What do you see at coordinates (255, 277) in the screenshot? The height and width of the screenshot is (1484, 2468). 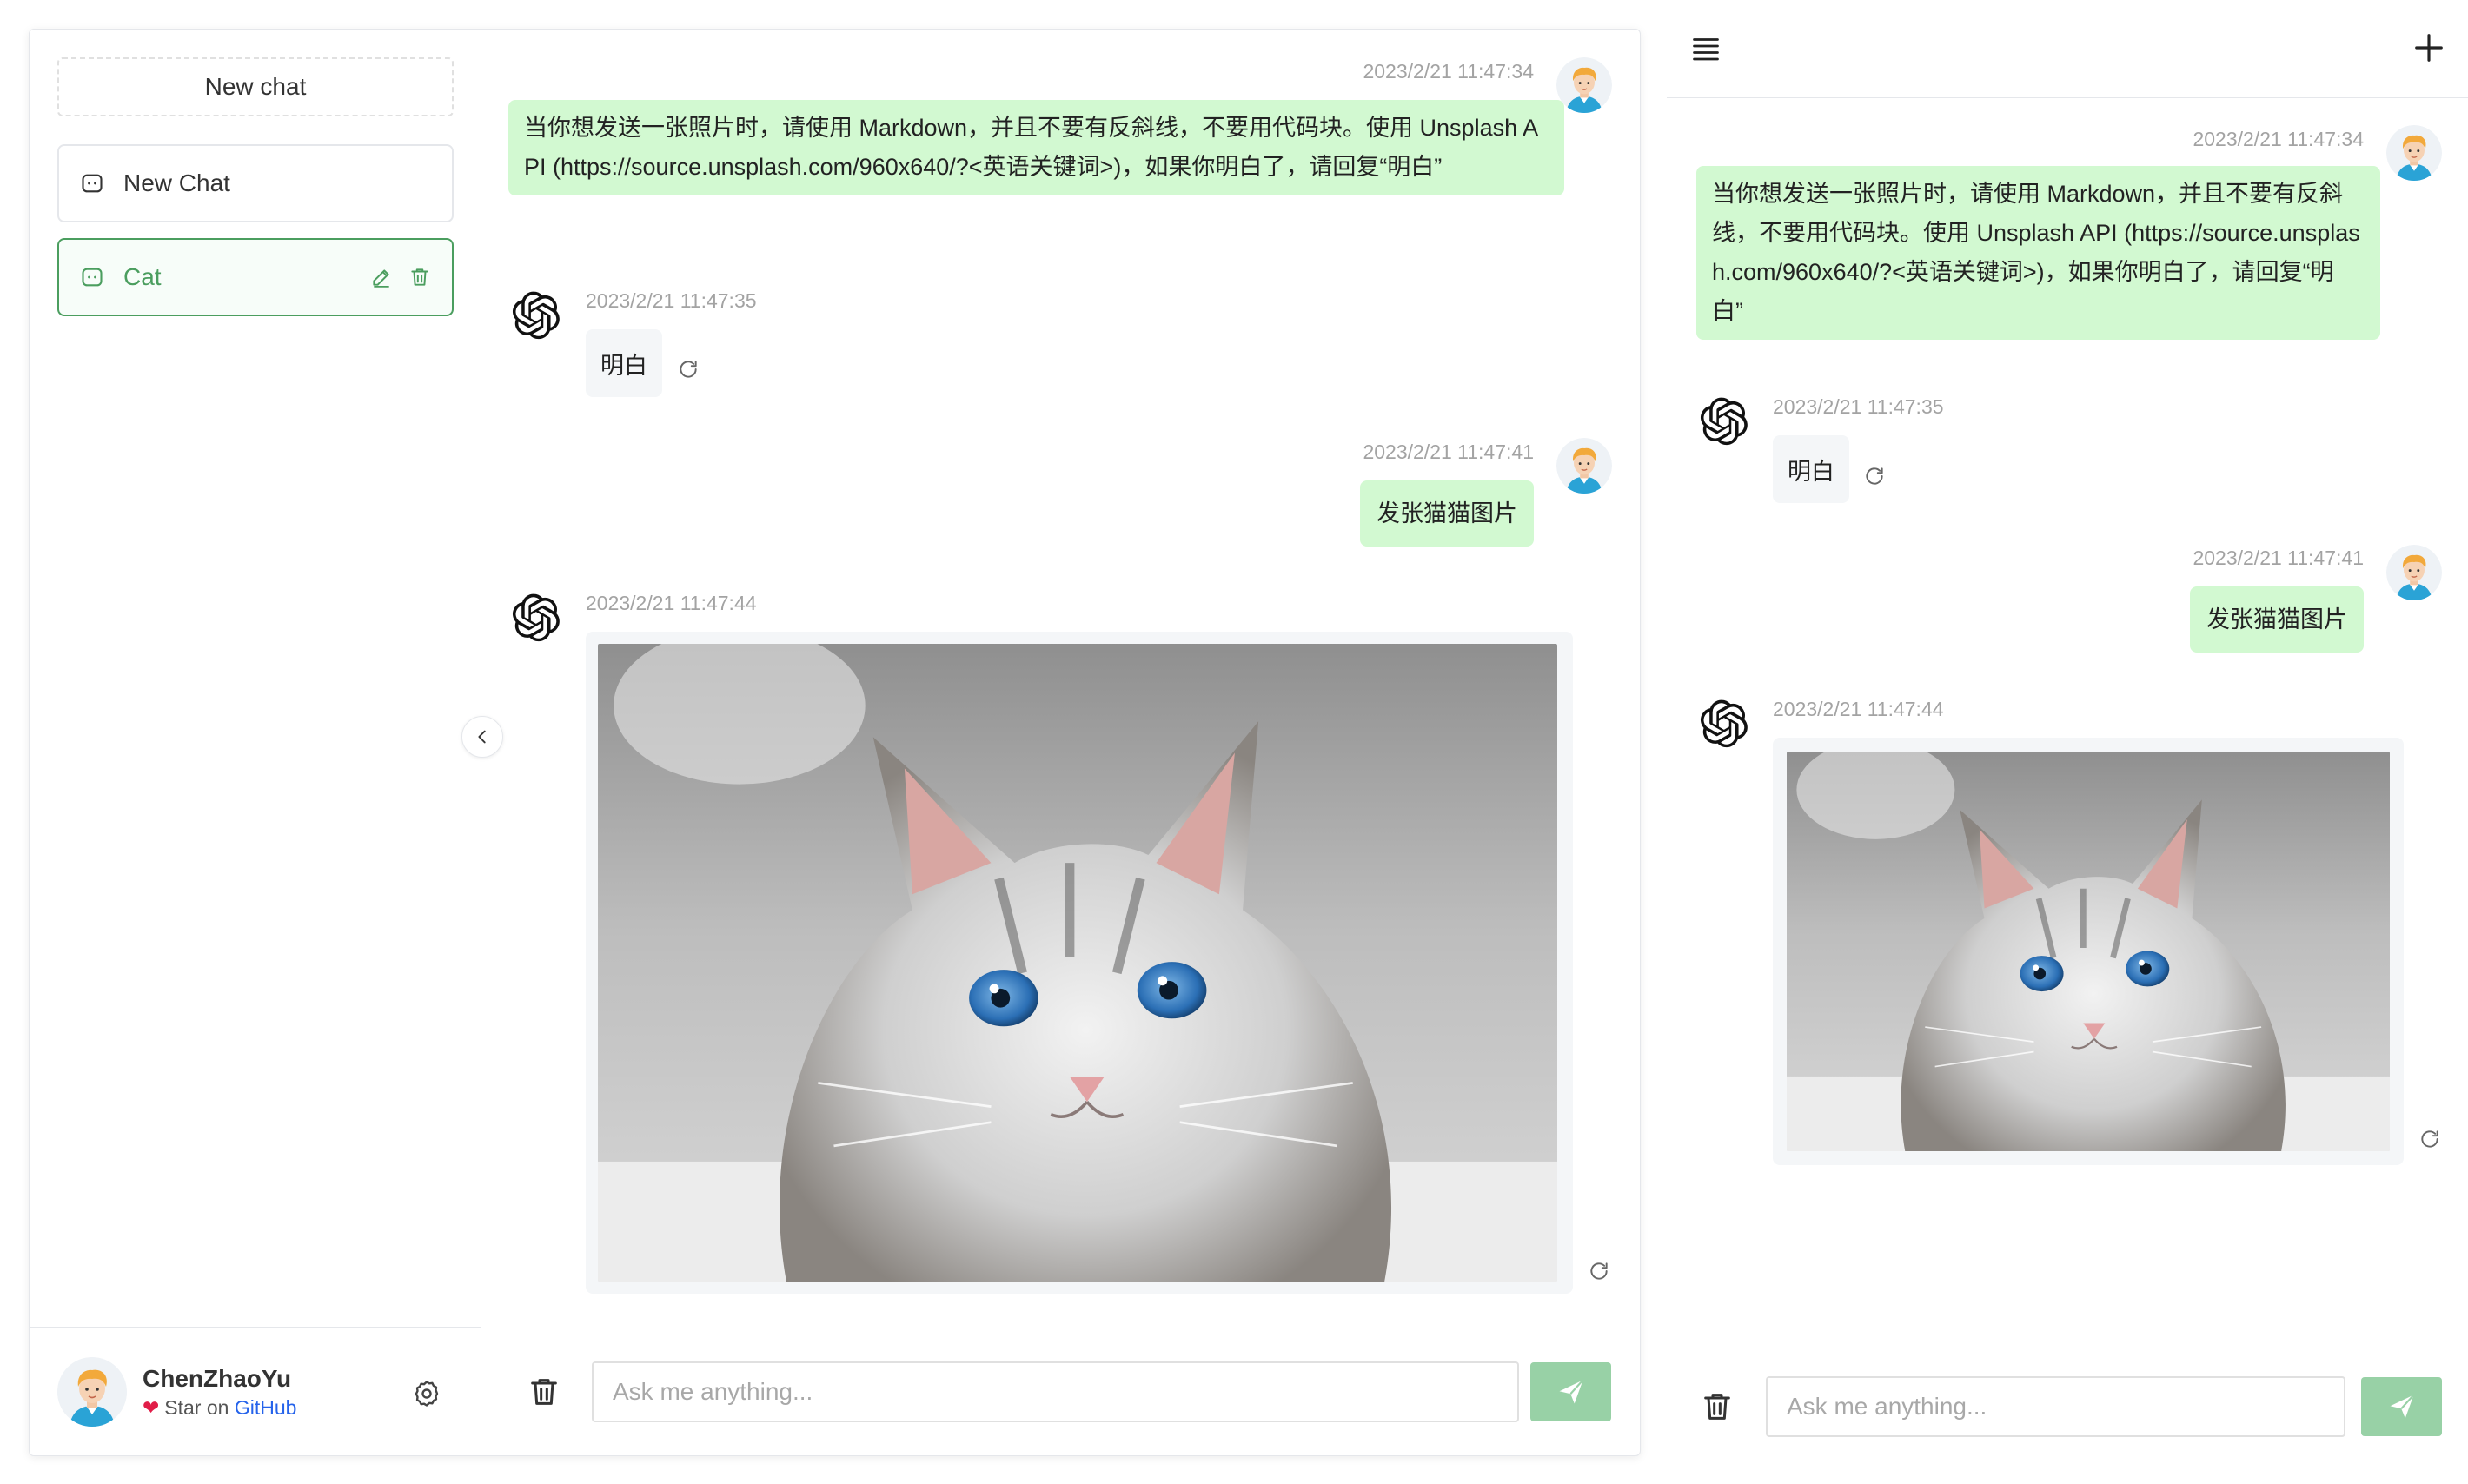 I see `history-item-cat: Cat` at bounding box center [255, 277].